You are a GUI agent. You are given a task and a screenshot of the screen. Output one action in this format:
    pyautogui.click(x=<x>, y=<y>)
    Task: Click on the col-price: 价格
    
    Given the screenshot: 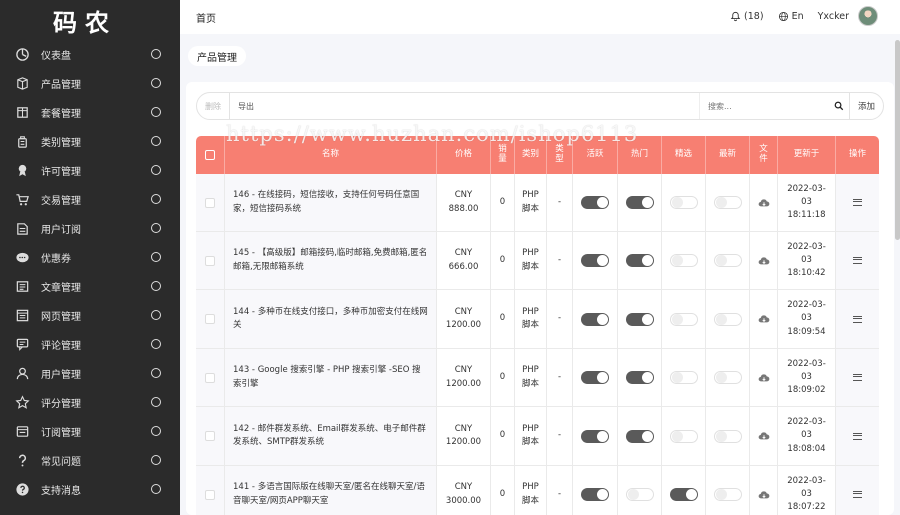 What is the action you would take?
    pyautogui.click(x=464, y=155)
    